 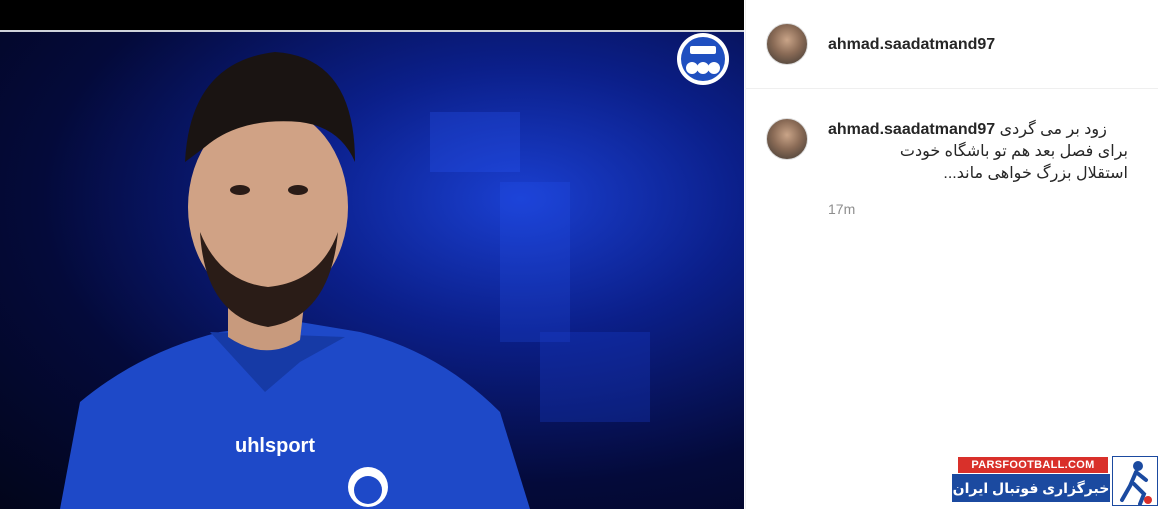 I want to click on caption-line-2: برای فصل بعد هم تو باشگاه خودت, so click(x=1013, y=151).